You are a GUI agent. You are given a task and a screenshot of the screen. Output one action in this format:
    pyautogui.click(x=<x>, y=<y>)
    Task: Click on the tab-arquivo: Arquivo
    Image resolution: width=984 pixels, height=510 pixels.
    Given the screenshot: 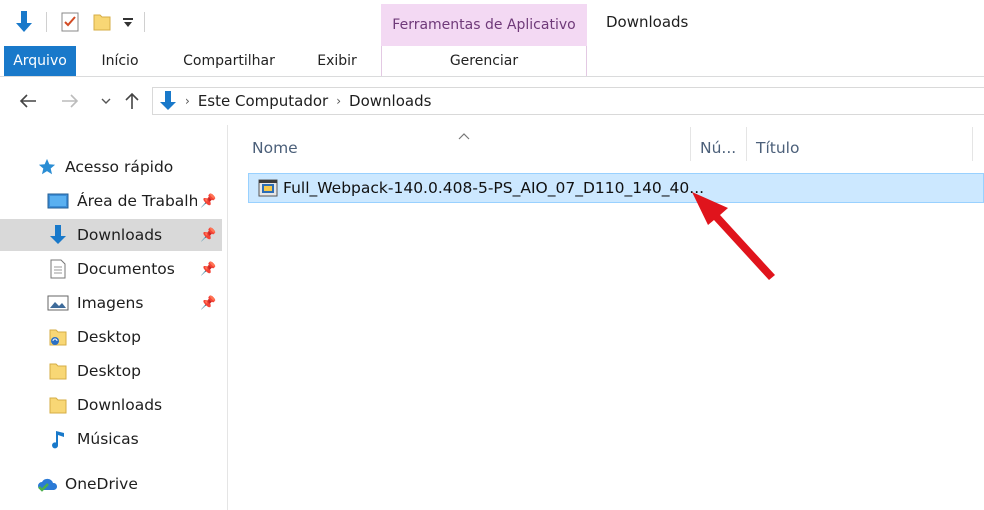 What is the action you would take?
    pyautogui.click(x=40, y=61)
    